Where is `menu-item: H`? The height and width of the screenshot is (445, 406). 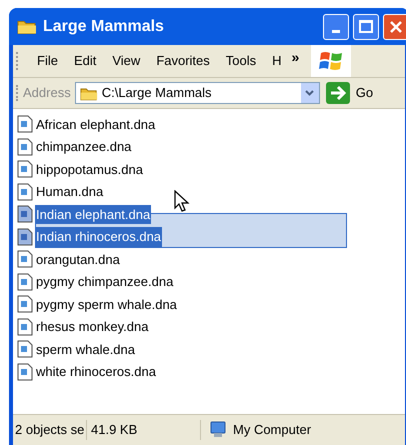
menu-item: H is located at coordinates (277, 61).